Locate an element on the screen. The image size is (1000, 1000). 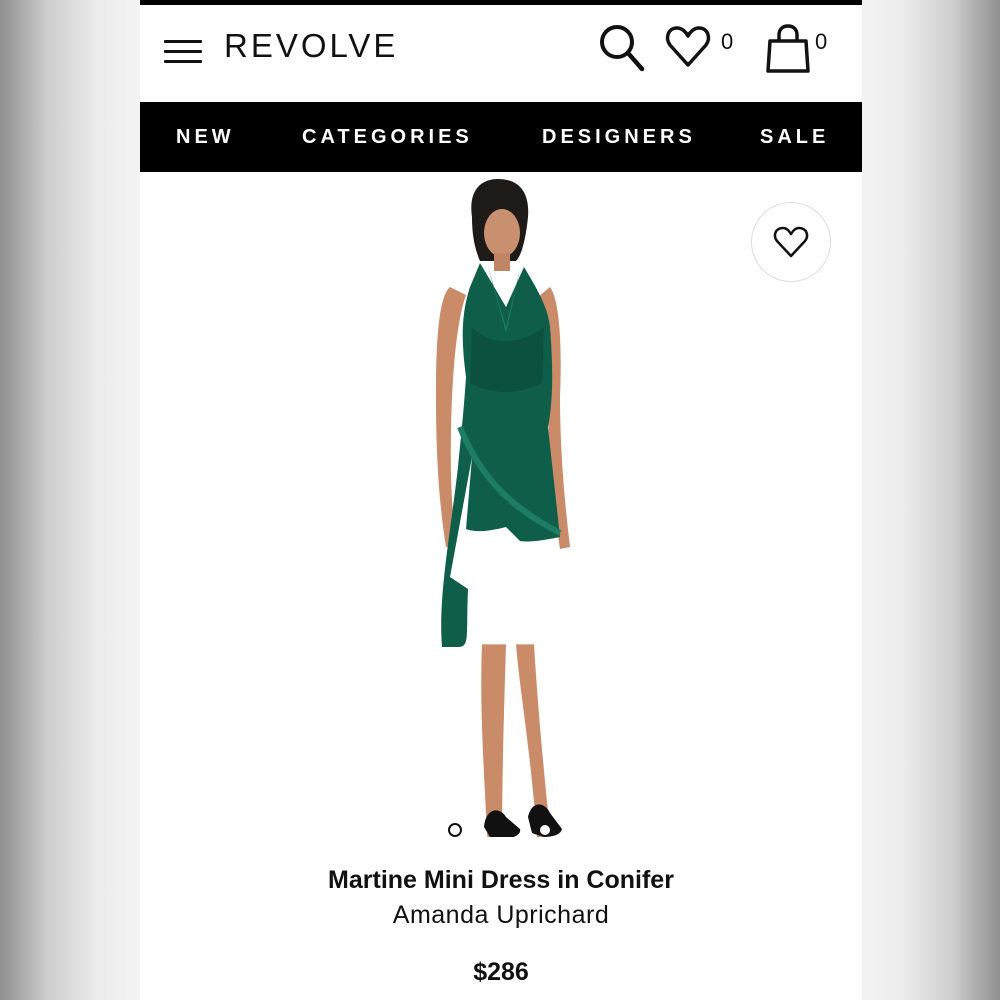
product-title: Martine Mini Dress in Conifer is located at coordinates (501, 880).